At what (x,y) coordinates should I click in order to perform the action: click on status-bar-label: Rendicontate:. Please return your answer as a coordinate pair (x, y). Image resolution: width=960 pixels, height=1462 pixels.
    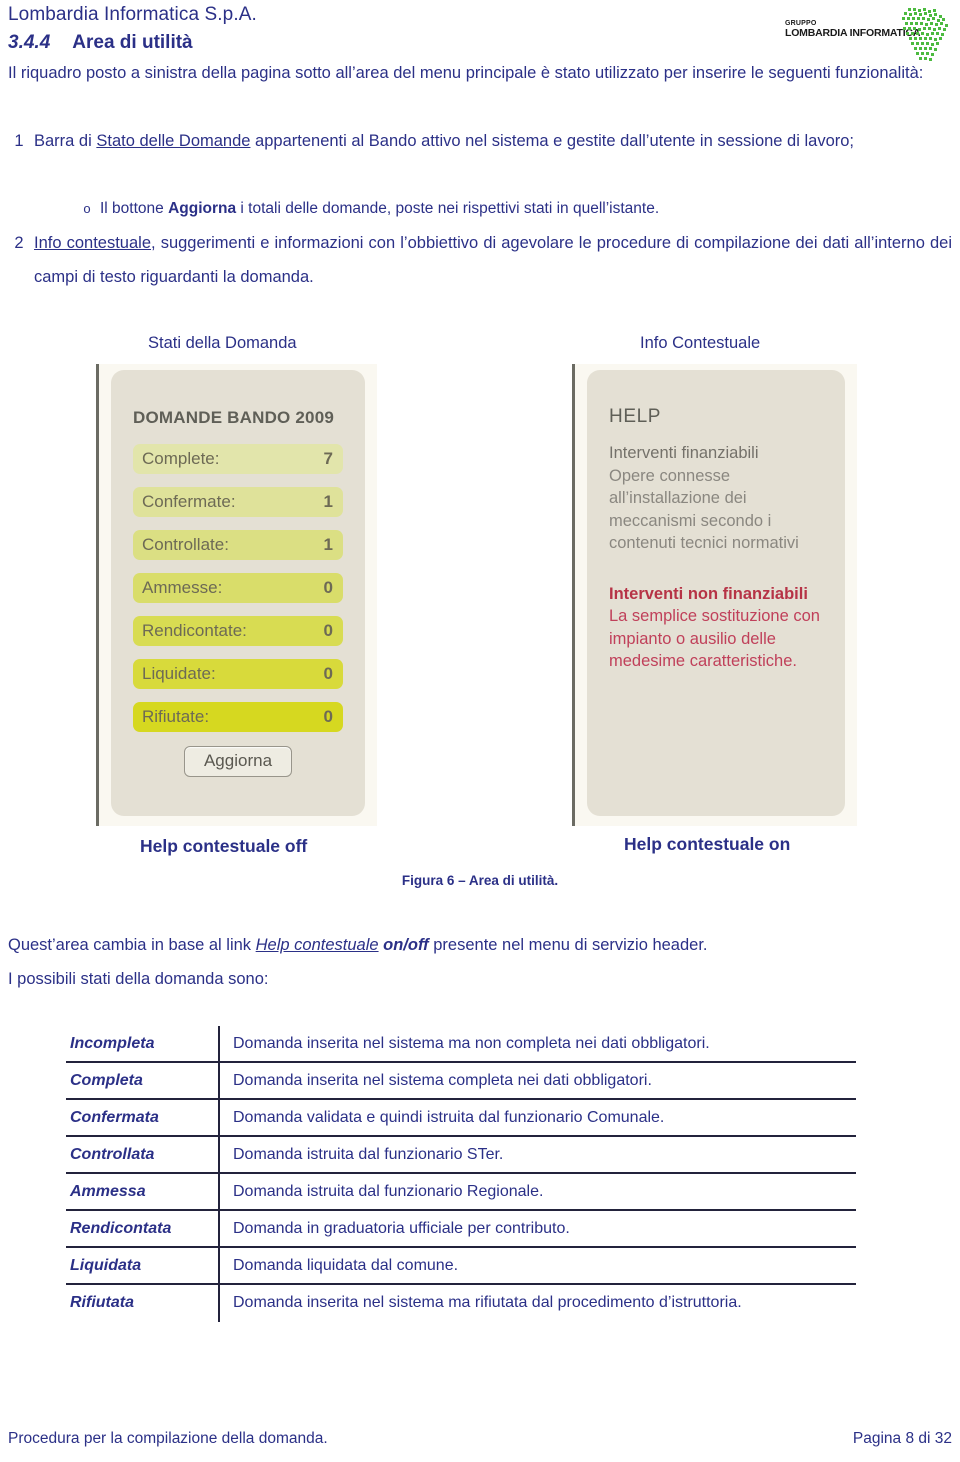
    Looking at the image, I should click on (194, 630).